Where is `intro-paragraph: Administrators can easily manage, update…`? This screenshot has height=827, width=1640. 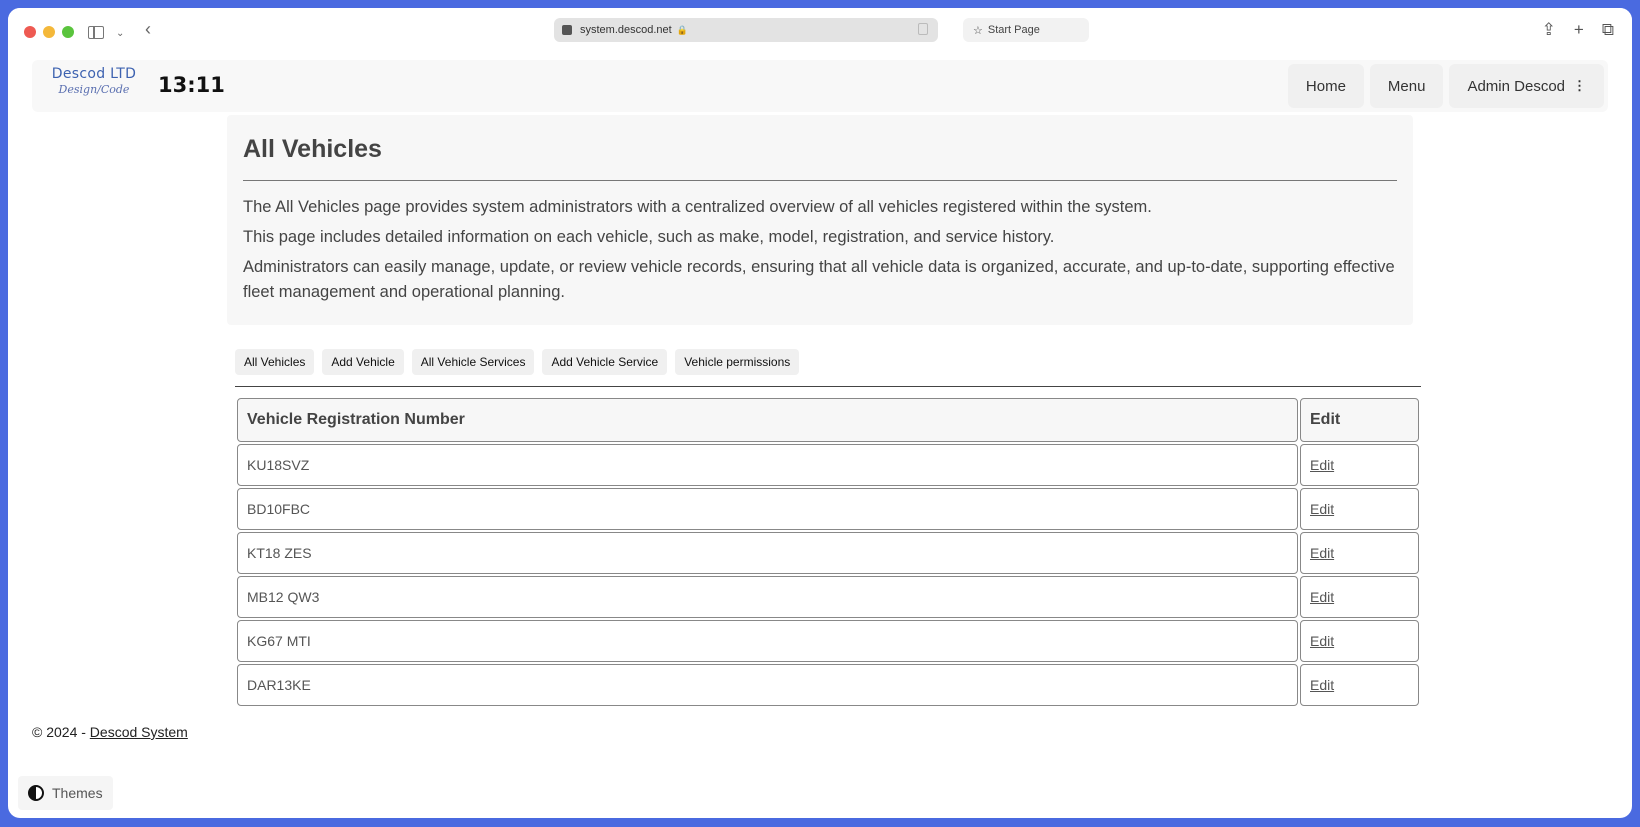
intro-paragraph: Administrators can easily manage, update… is located at coordinates (819, 279).